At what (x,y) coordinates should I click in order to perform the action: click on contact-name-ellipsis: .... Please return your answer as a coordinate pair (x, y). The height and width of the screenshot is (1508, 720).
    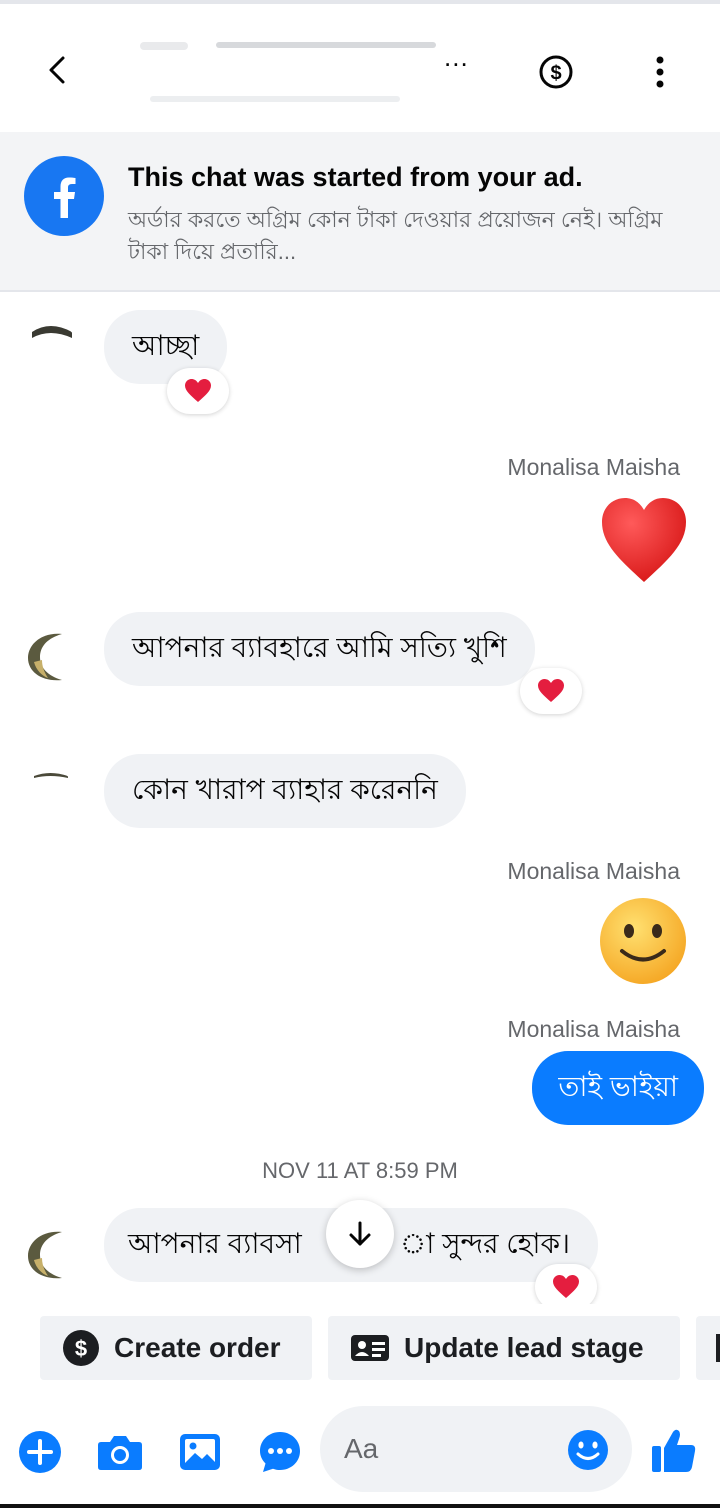
    Looking at the image, I should click on (456, 57).